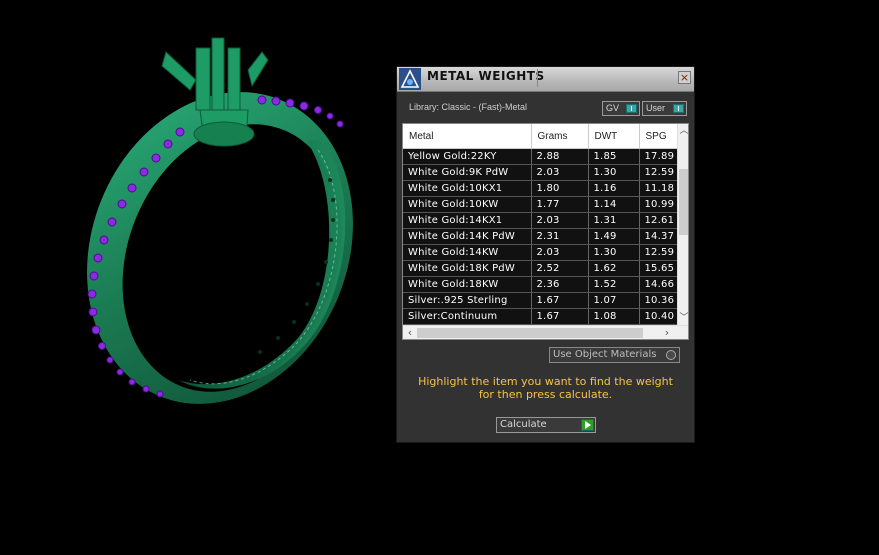 This screenshot has width=879, height=555. What do you see at coordinates (659, 284) in the screenshot?
I see `cell-spg: 14.66` at bounding box center [659, 284].